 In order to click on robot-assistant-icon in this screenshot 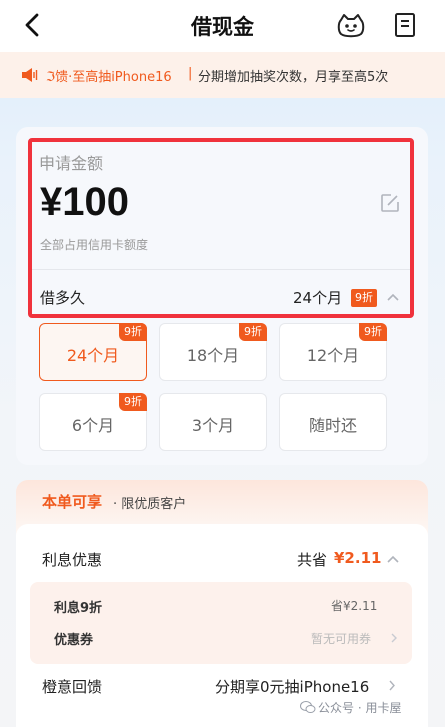, I will do `click(351, 25)`.